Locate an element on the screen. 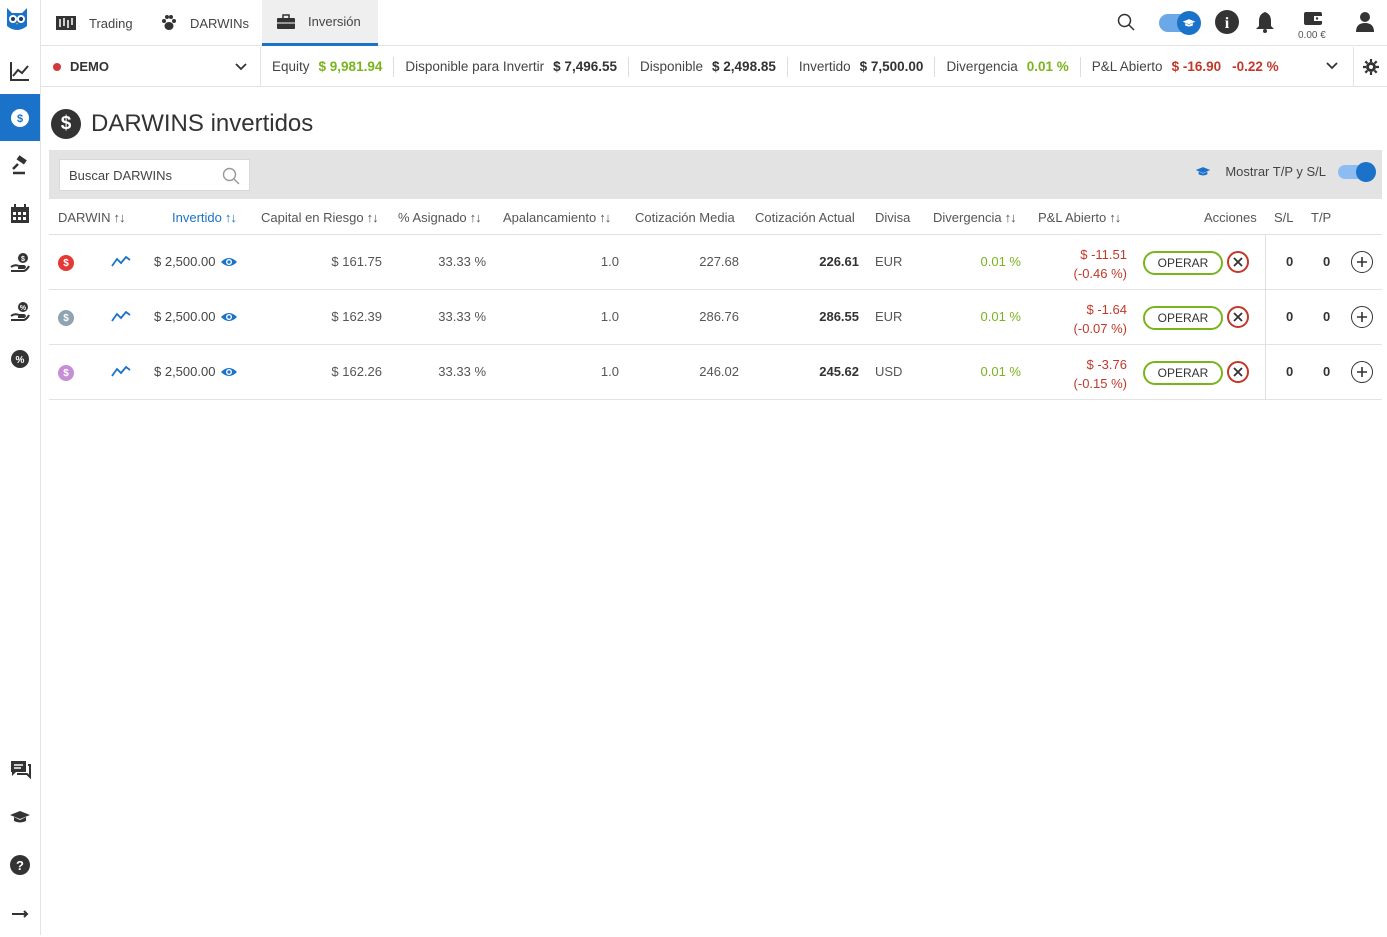  col-darwin: DARWIN ↑↓ is located at coordinates (91, 217).